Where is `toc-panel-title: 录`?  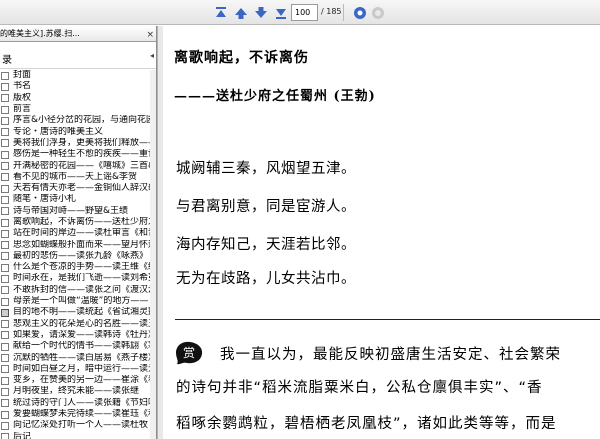
toc-panel-title: 录 is located at coordinates (7, 60).